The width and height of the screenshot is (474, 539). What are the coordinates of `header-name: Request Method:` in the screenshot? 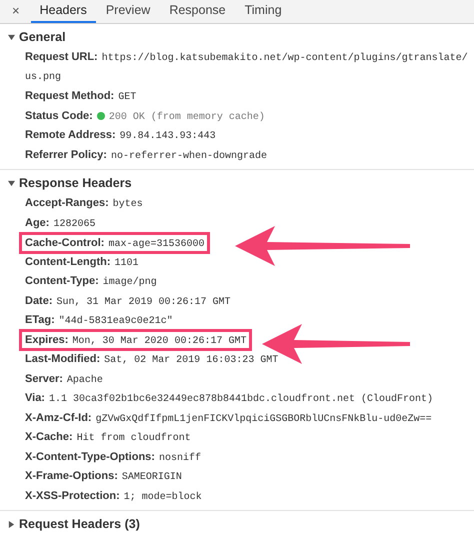 It's located at (69, 96).